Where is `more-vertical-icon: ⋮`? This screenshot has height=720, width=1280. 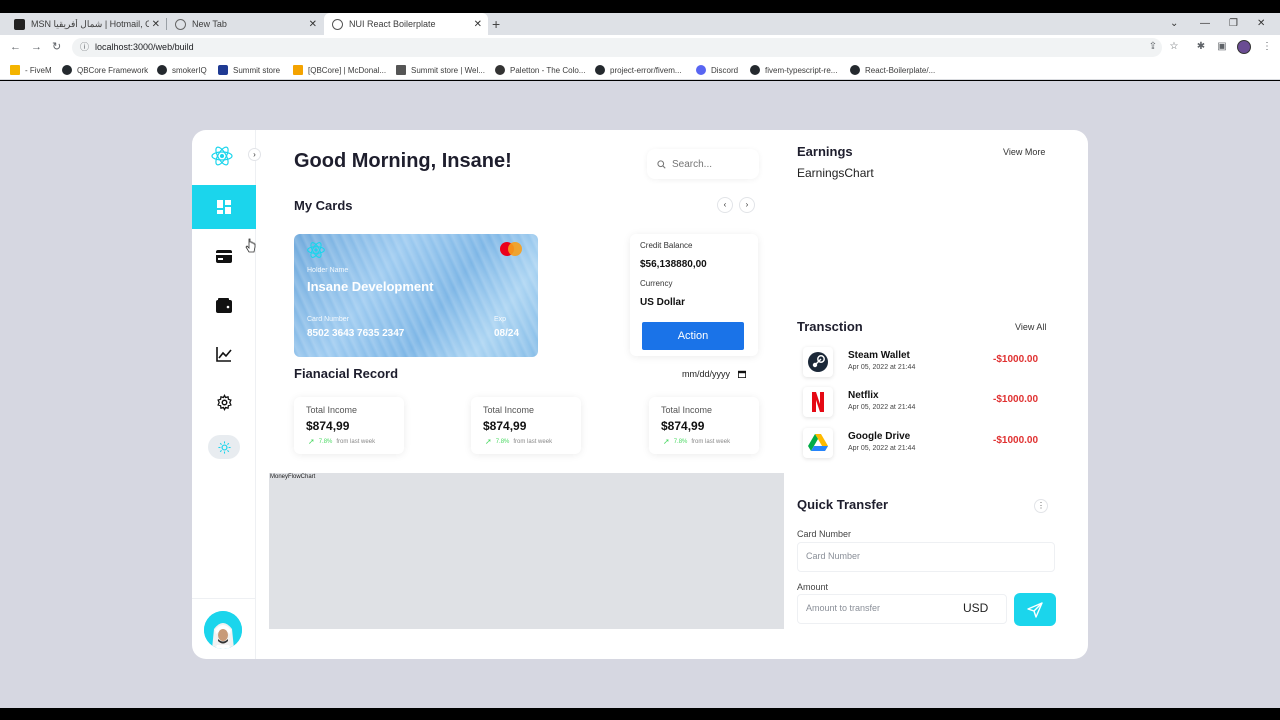
more-vertical-icon: ⋮ is located at coordinates (1041, 505).